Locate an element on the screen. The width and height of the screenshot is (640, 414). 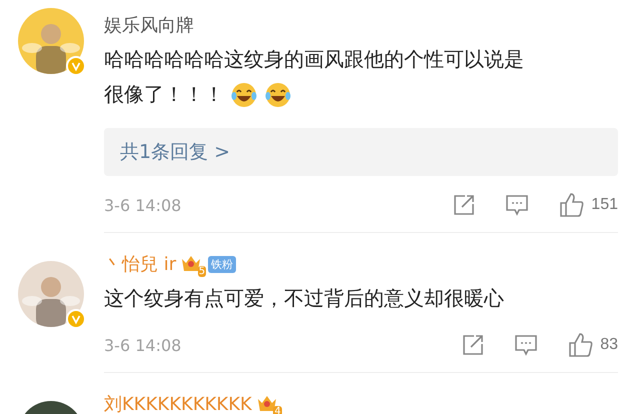
comment-text: 哈哈哈哈哈哈这纹身的画风跟他的个性可以说是 is located at coordinates (314, 59).